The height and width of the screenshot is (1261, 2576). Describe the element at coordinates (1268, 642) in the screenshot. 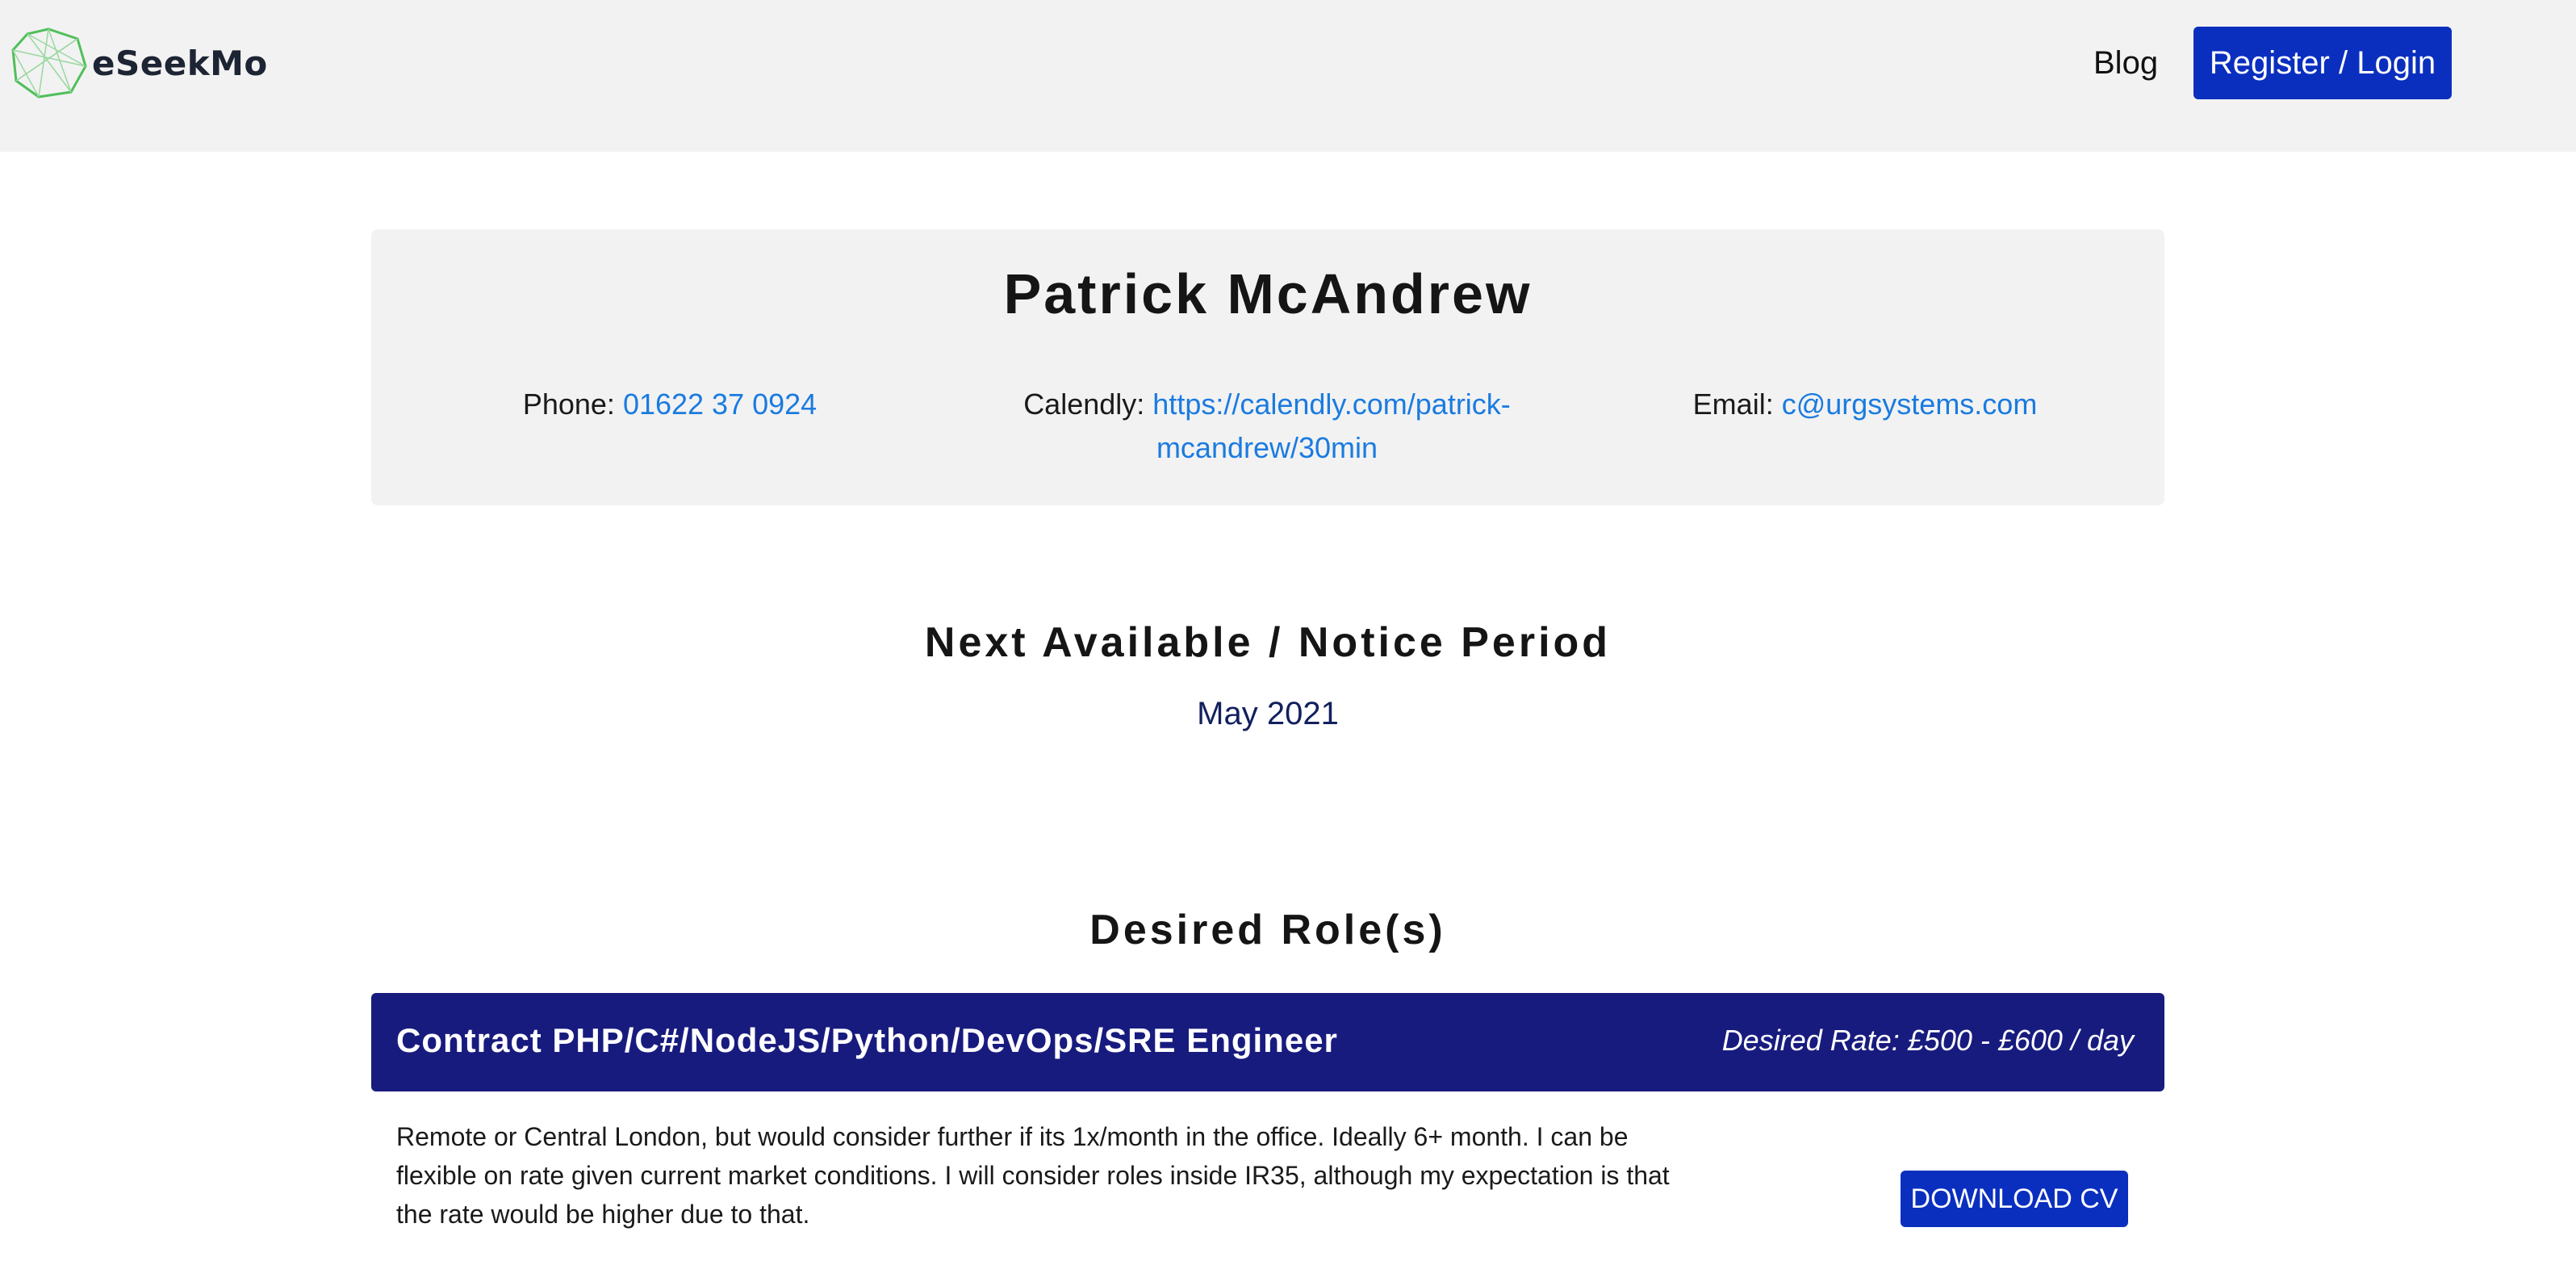

I see `availability-heading: Next Available / Notice Period` at that location.